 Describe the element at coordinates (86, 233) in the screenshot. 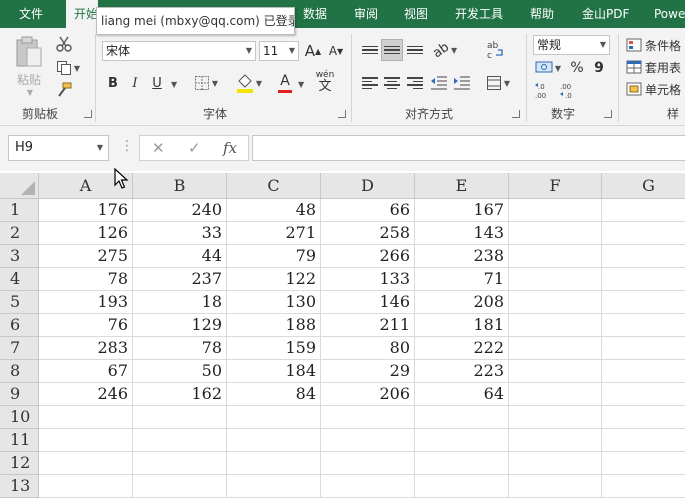

I see `cell-a2: 126` at that location.